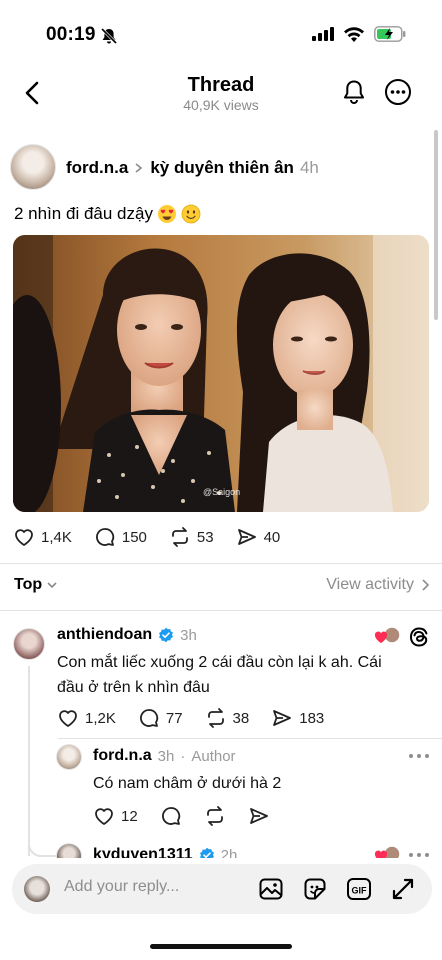 This screenshot has height=960, width=442. I want to click on smile-emoji-icon, so click(191, 214).